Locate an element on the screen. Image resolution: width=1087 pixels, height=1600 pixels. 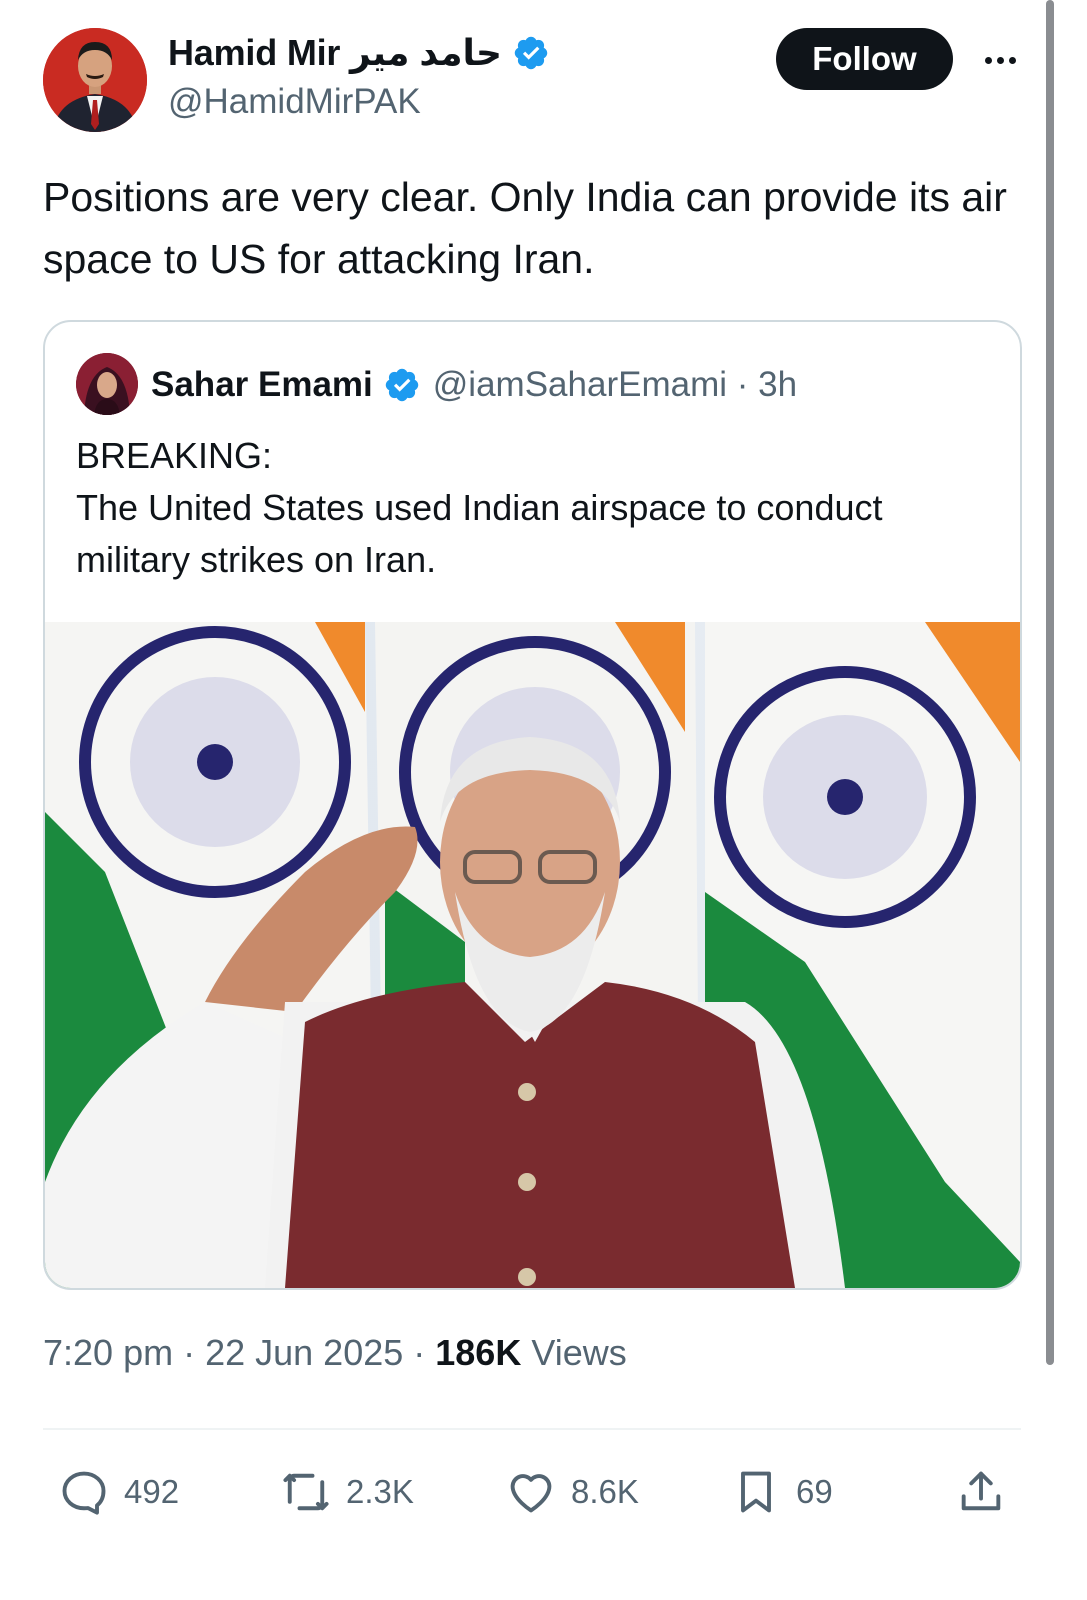
views-label: Views is located at coordinates (574, 1352).